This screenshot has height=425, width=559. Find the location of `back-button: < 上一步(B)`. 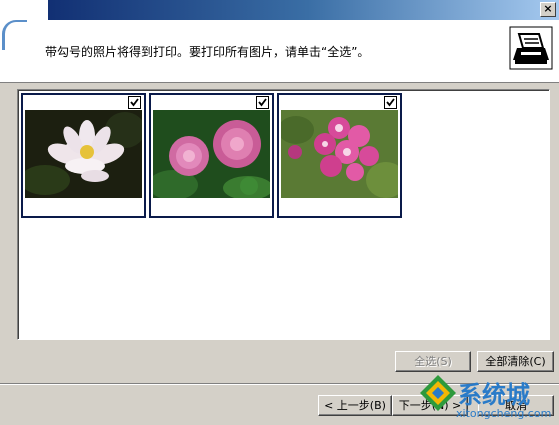

back-button: < 上一步(B) is located at coordinates (355, 405).